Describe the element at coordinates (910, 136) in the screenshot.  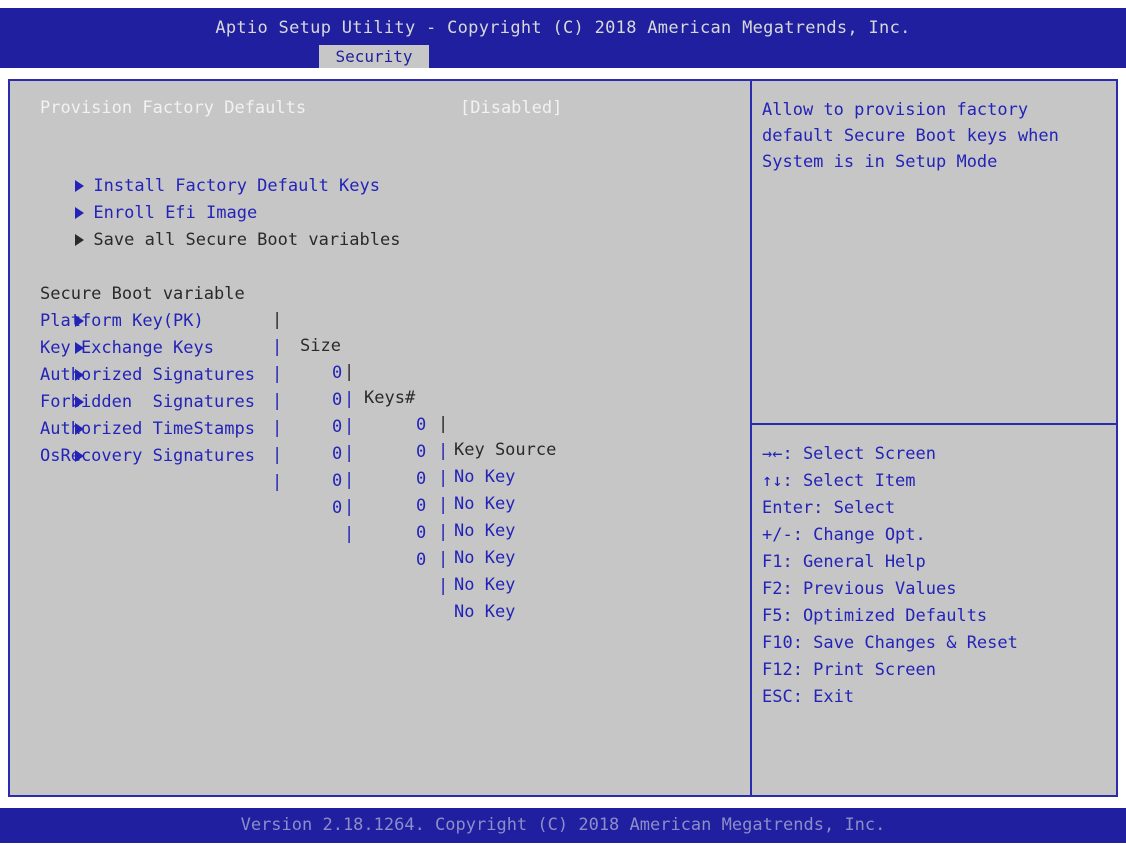
I see `help-line: default Secure Boot keys when` at that location.